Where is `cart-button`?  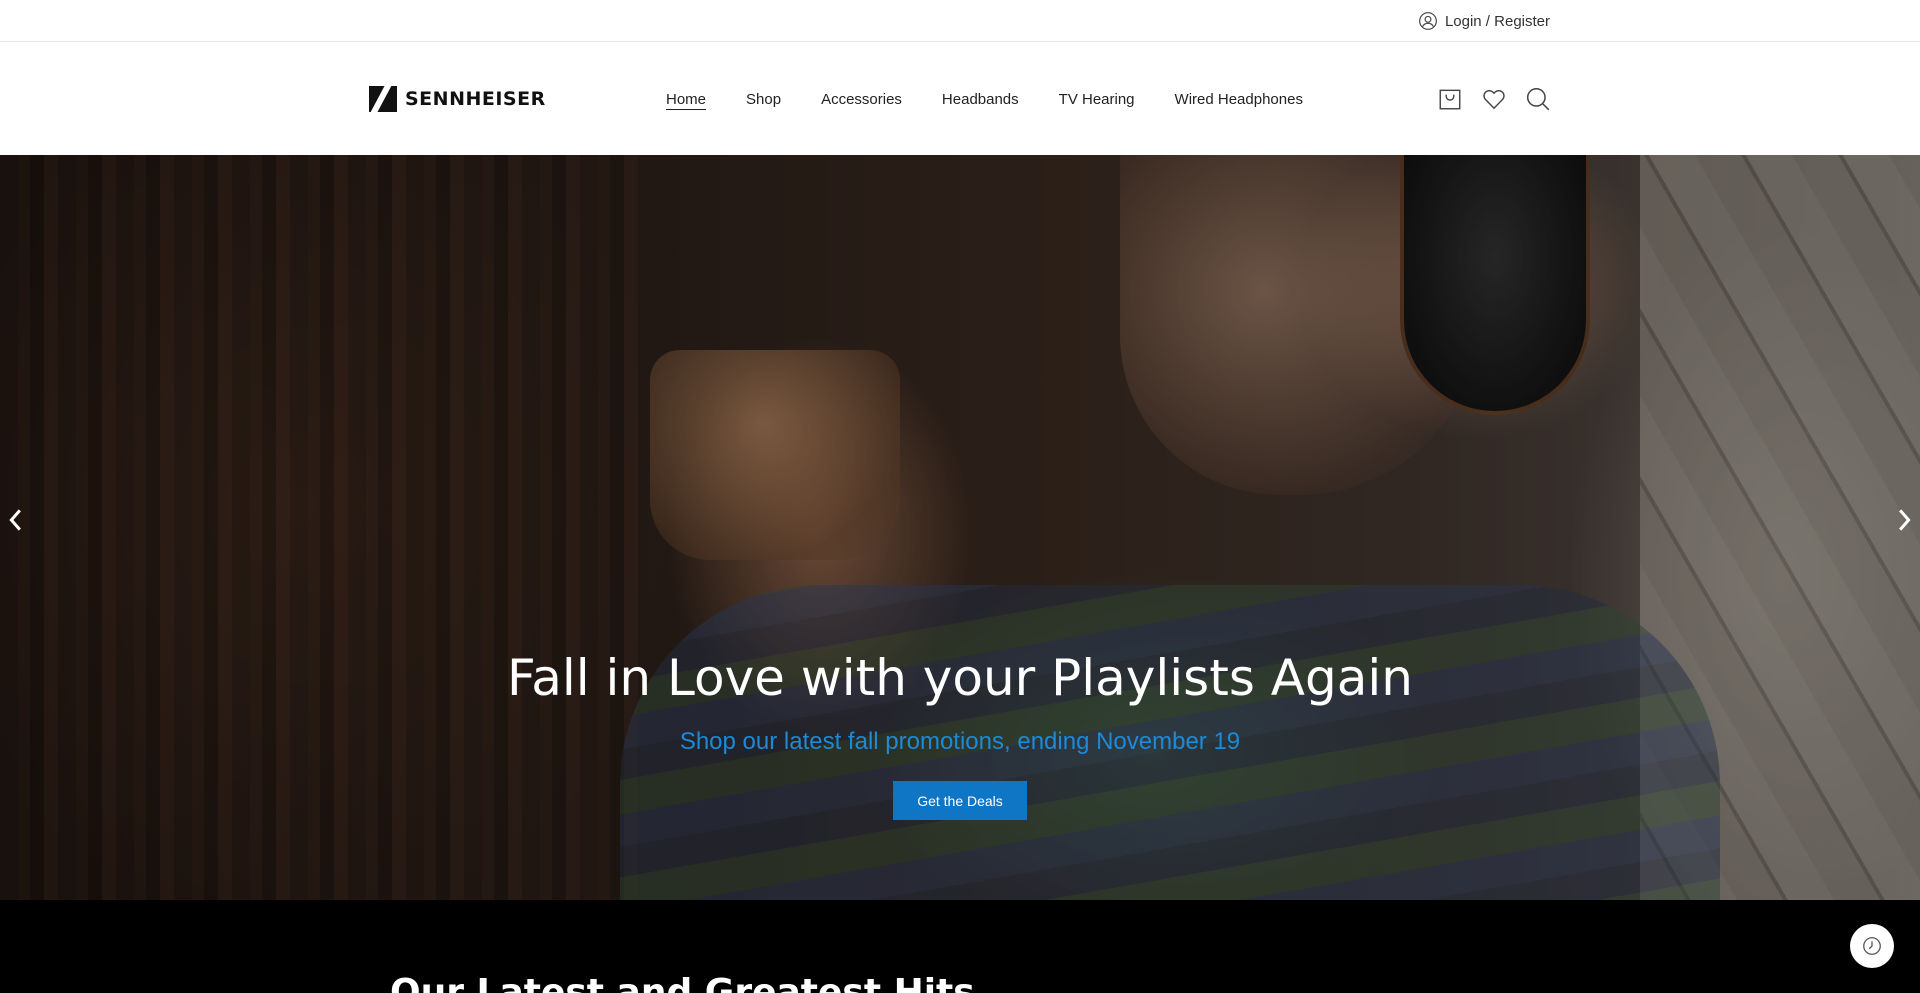 cart-button is located at coordinates (1450, 99).